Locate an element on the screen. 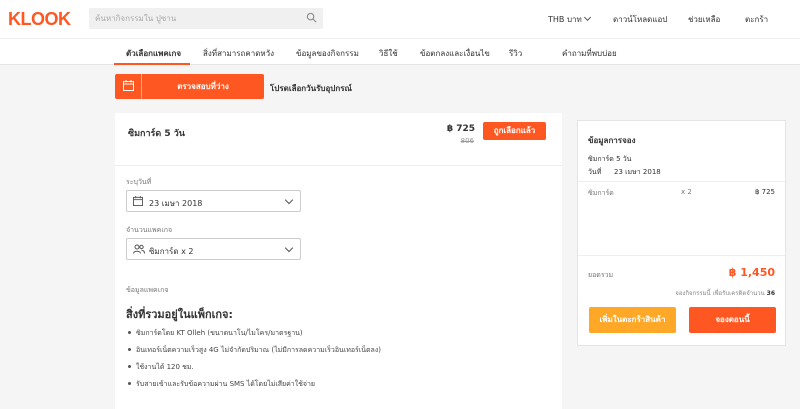 The height and width of the screenshot is (409, 800). search-icon is located at coordinates (311, 17).